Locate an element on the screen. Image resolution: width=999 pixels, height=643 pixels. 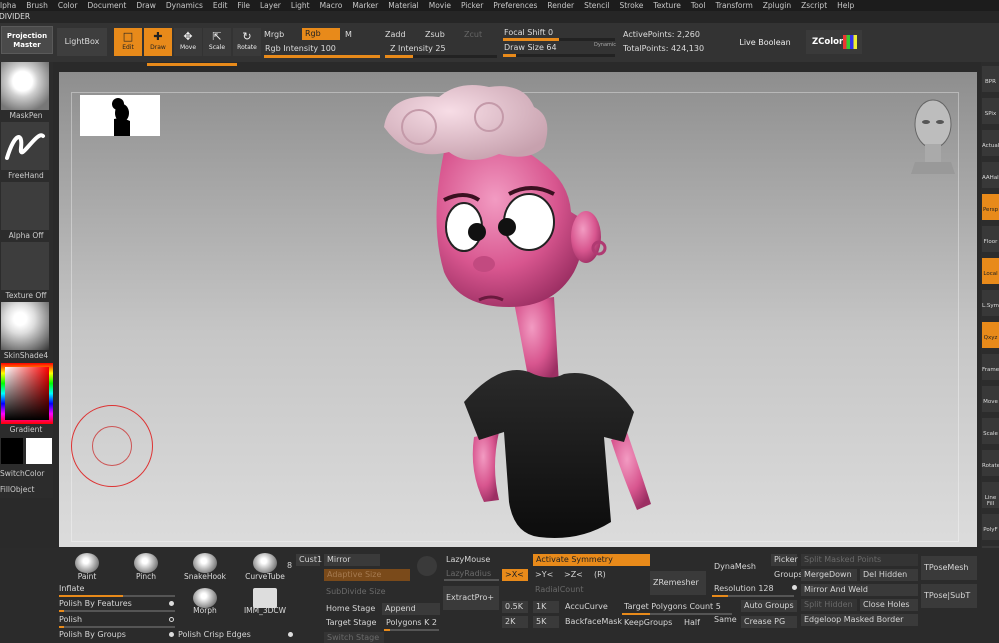
polish-slider is located at coordinates (117, 627).